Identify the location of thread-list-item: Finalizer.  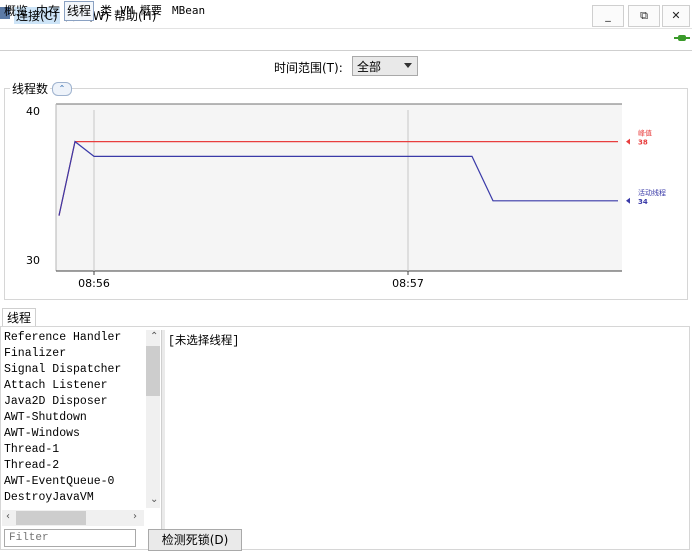
(73, 354).